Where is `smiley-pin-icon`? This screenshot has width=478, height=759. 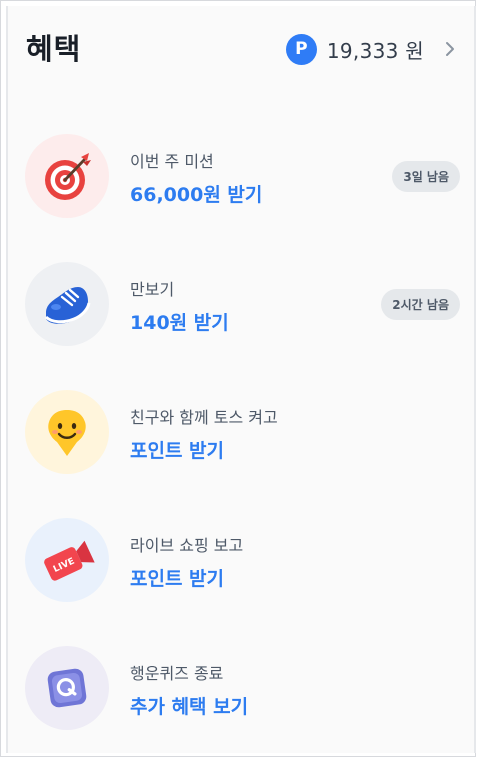
smiley-pin-icon is located at coordinates (67, 432).